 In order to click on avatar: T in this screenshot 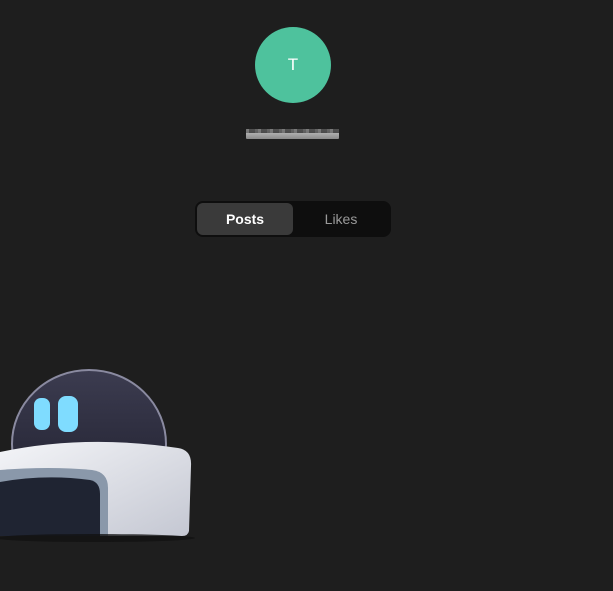, I will do `click(293, 65)`.